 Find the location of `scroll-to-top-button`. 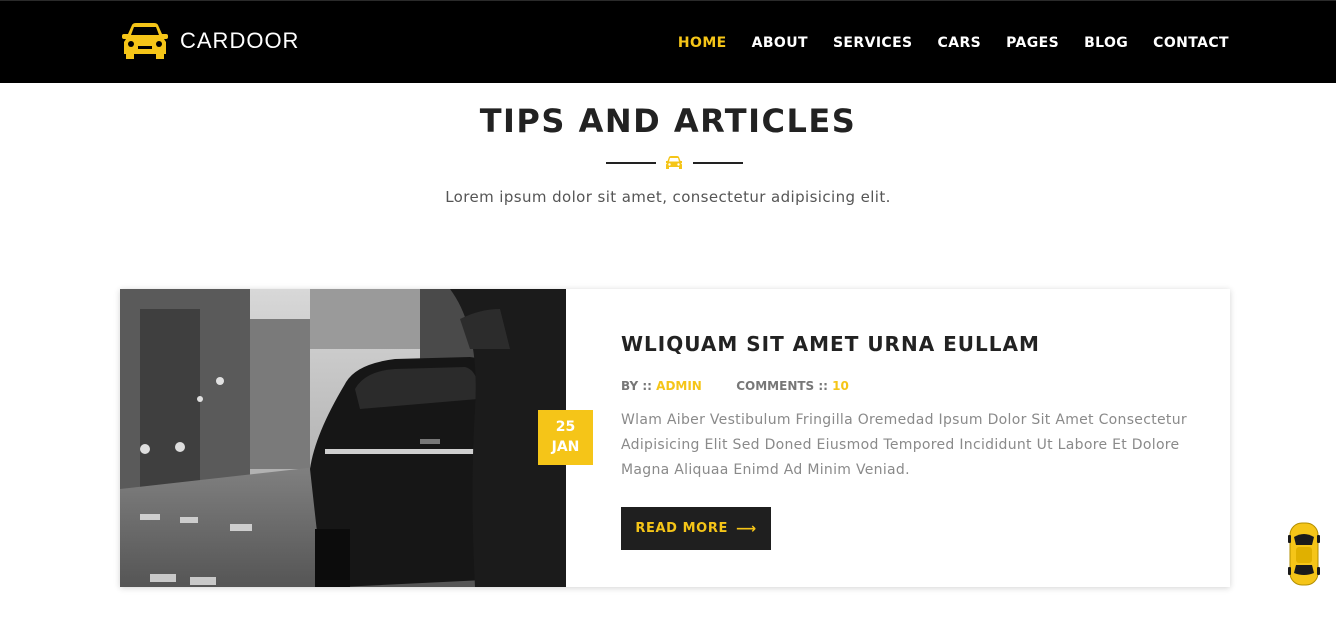

scroll-to-top-button is located at coordinates (1304, 554).